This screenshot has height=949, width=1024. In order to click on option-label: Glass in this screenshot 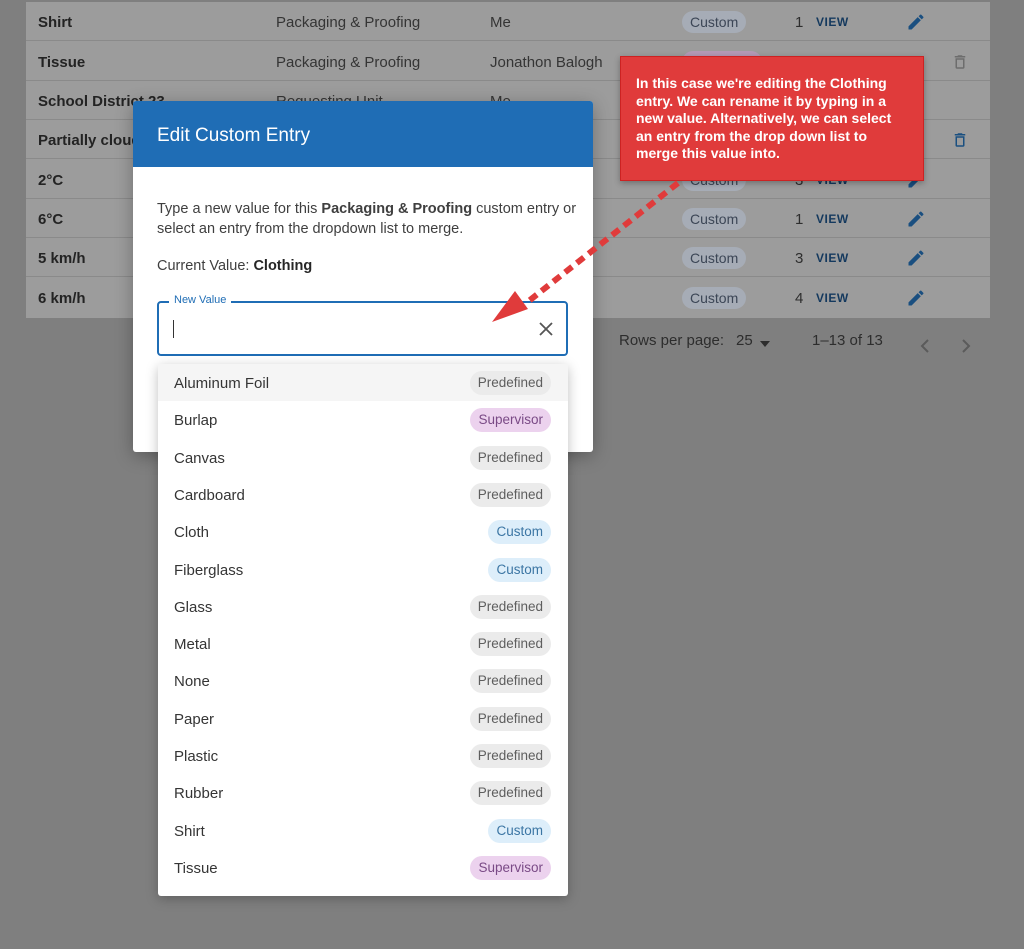, I will do `click(193, 607)`.